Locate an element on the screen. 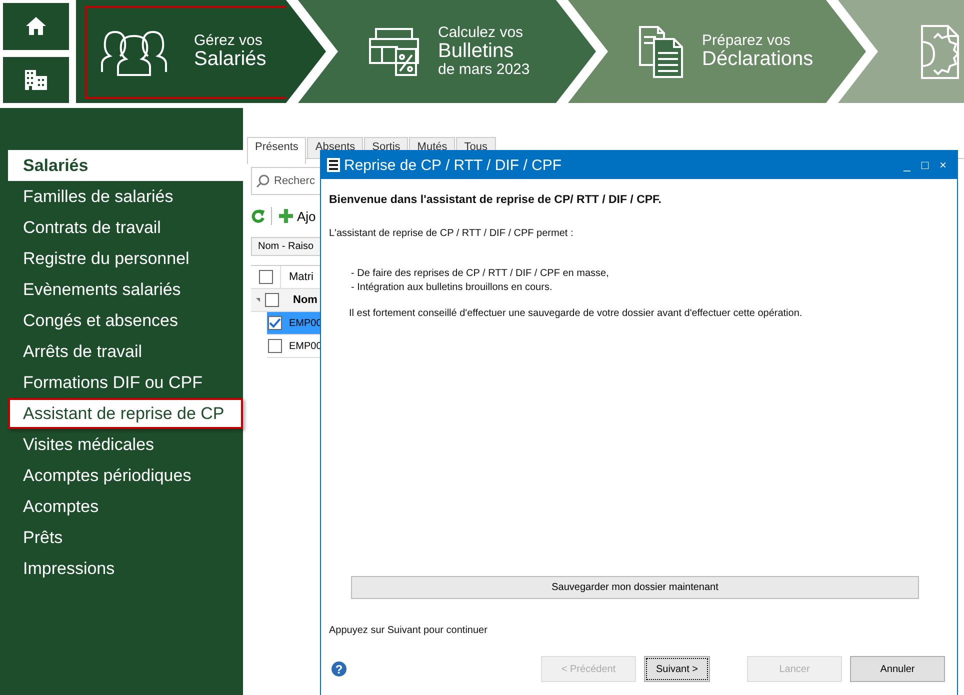 The height and width of the screenshot is (695, 964). window-title: Reprise de CP / RTT / DIF / CPF is located at coordinates (453, 165).